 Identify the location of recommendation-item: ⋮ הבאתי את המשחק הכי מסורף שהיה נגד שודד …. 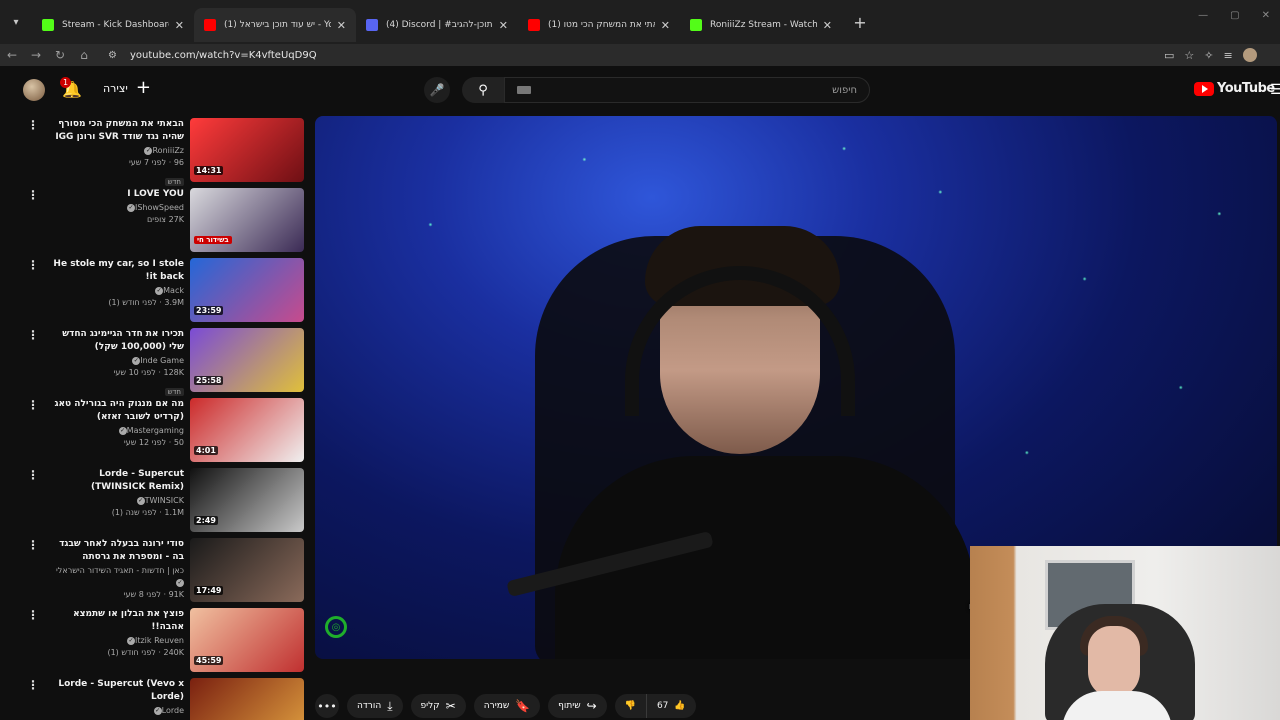
(162, 151).